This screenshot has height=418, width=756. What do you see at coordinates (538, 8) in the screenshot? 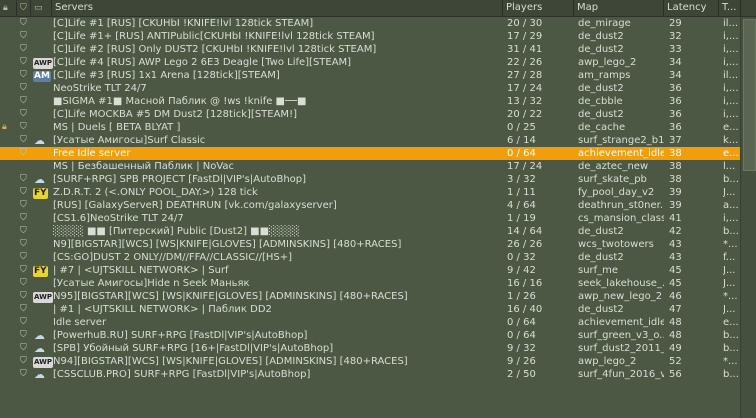
I see `players-column-header: Players` at bounding box center [538, 8].